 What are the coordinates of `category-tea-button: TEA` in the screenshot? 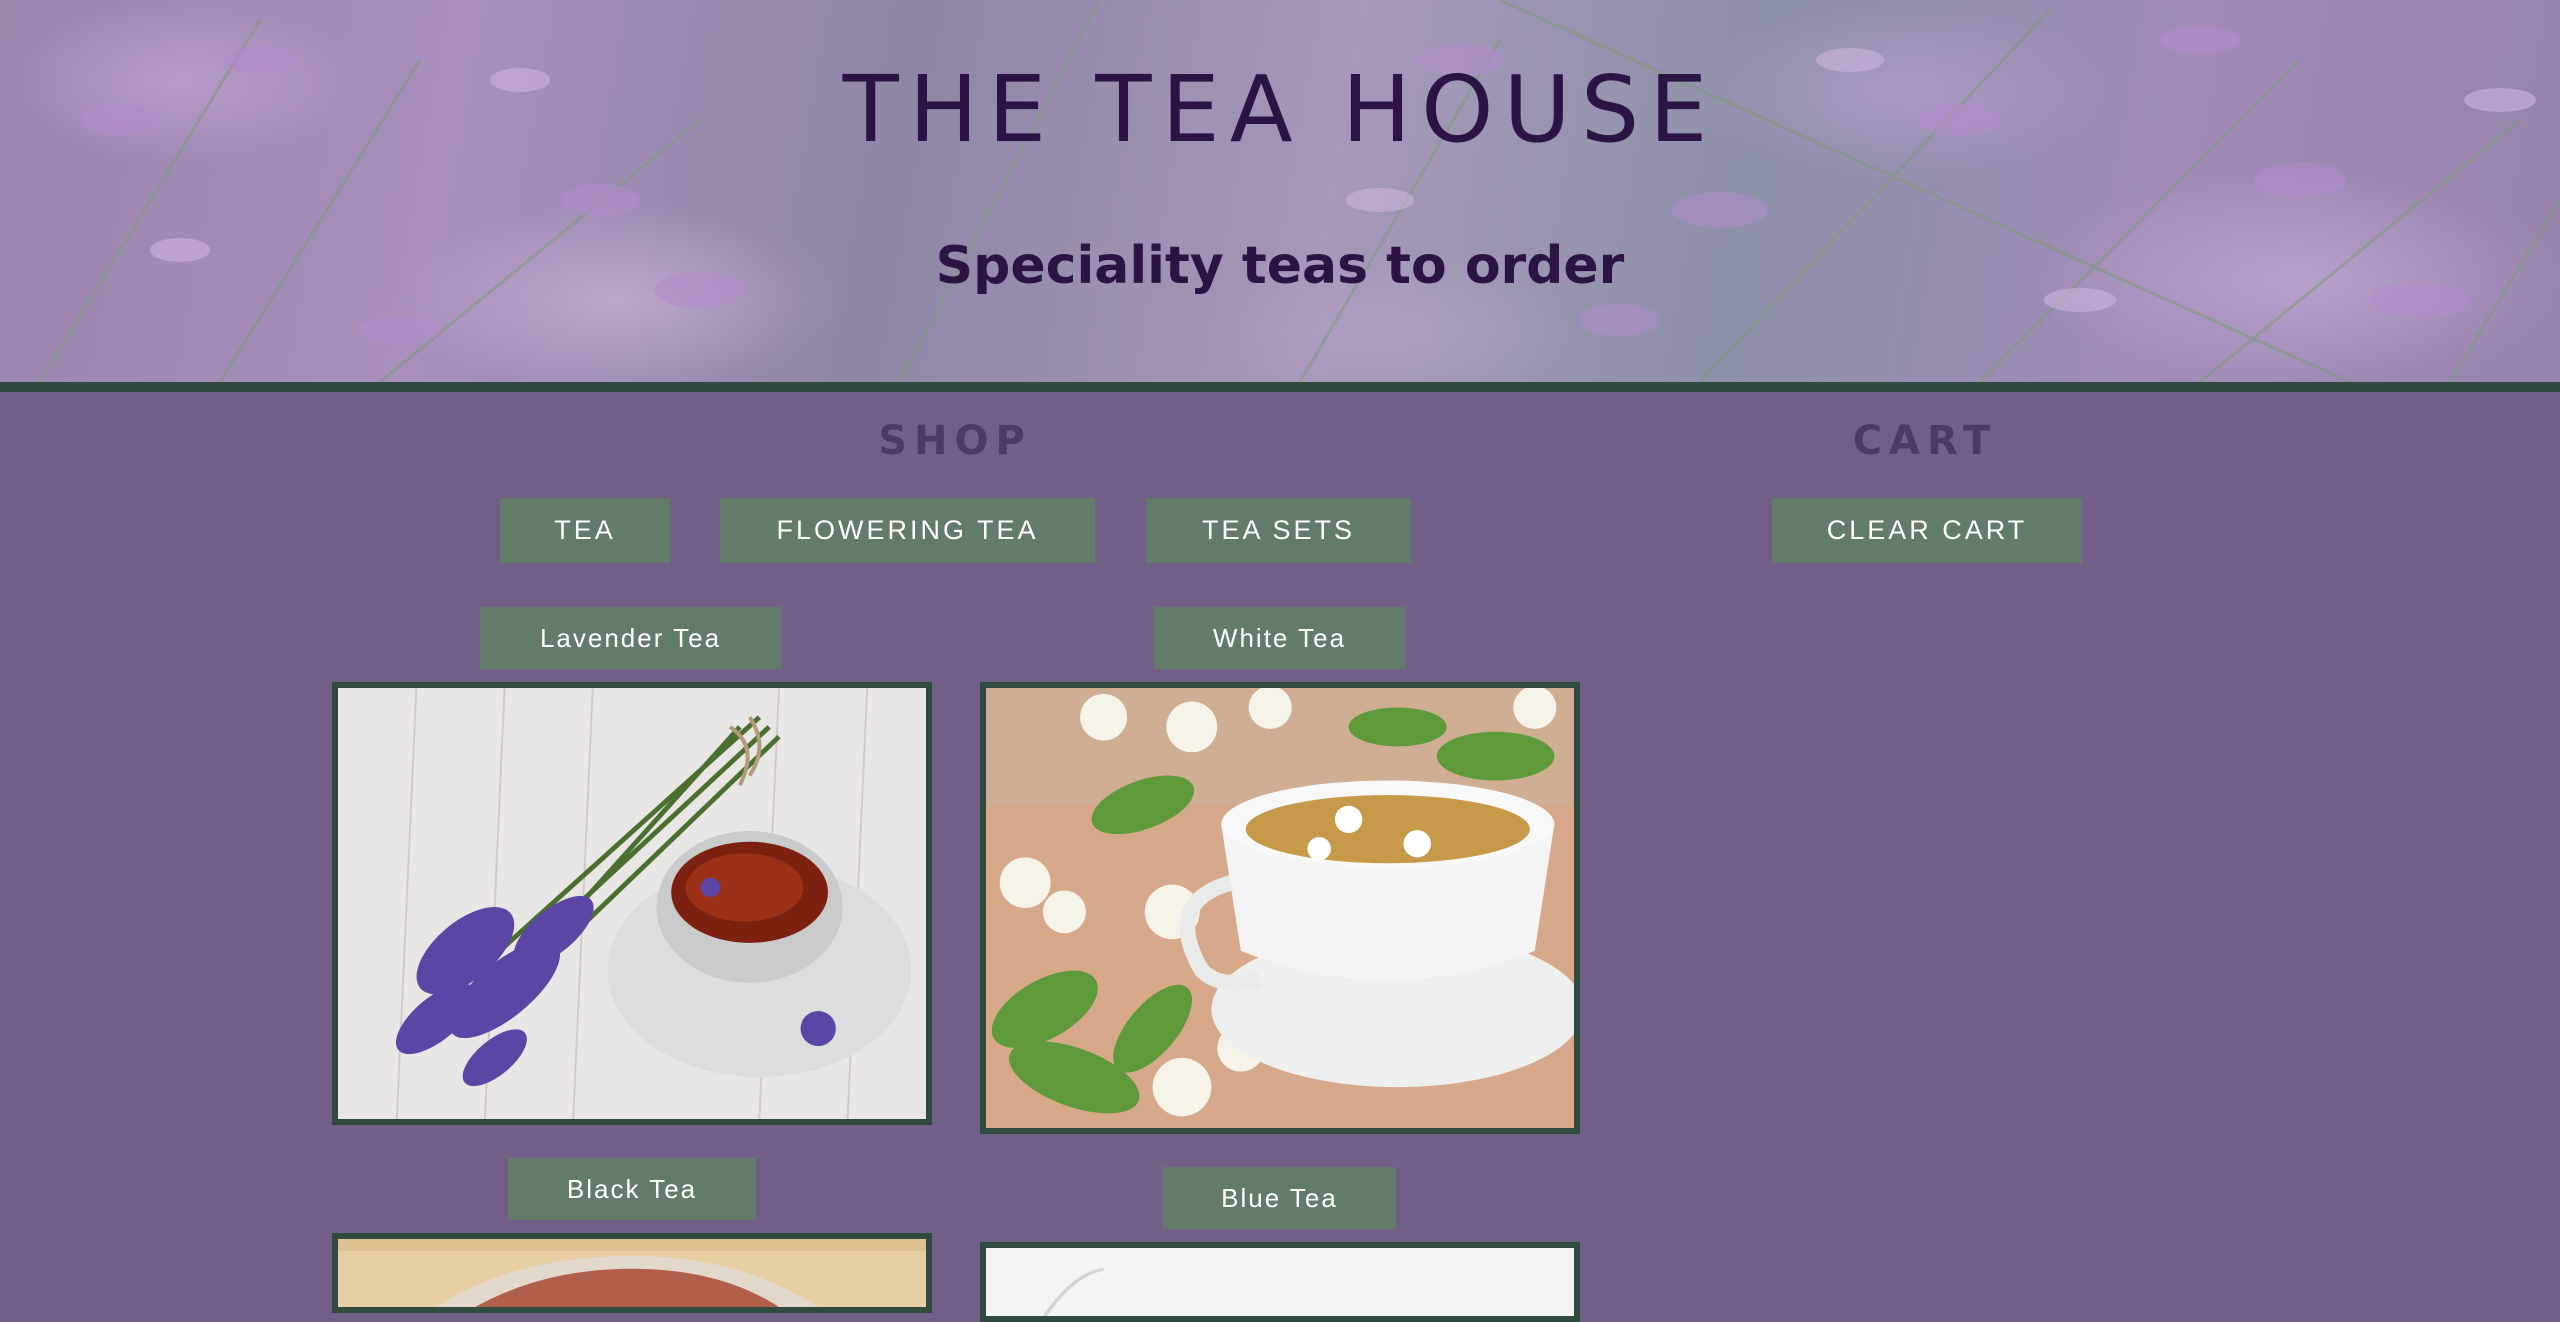 It's located at (585, 530).